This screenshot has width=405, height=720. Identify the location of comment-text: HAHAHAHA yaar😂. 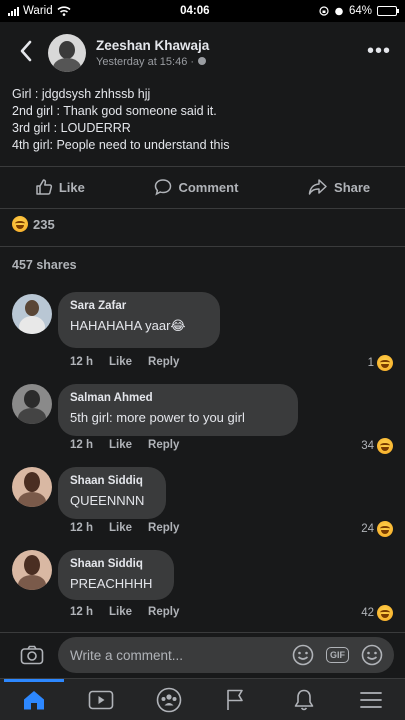
(128, 325).